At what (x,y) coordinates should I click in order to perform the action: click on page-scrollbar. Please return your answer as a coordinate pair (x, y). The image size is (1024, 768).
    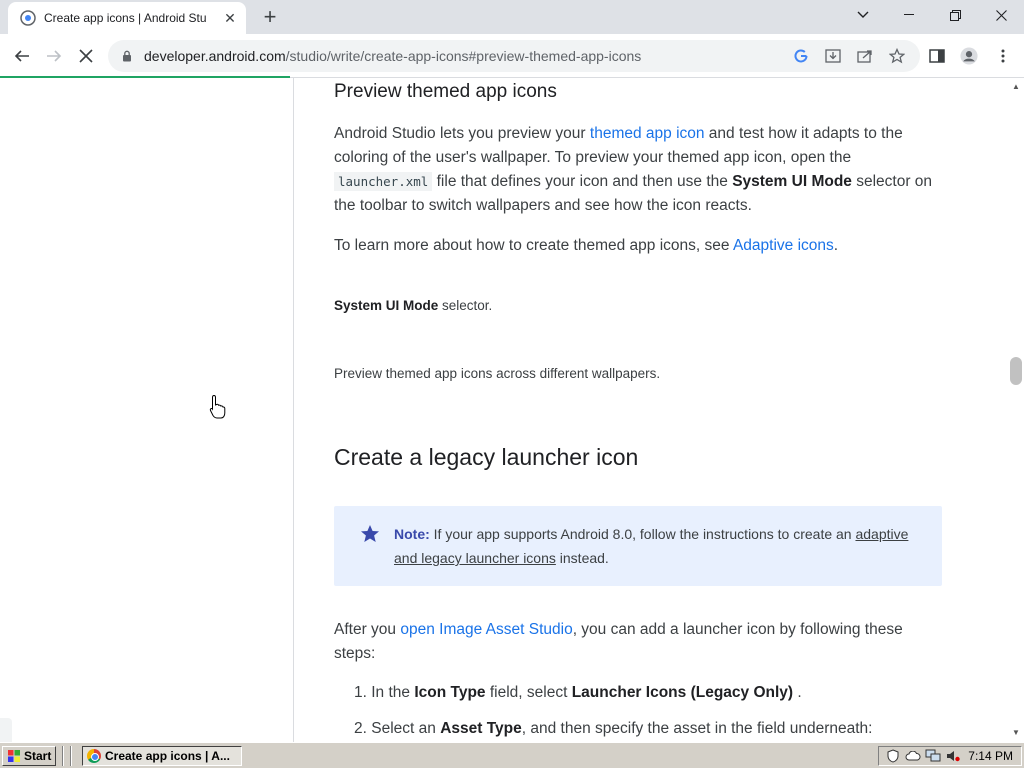
    Looking at the image, I should click on (1016, 410).